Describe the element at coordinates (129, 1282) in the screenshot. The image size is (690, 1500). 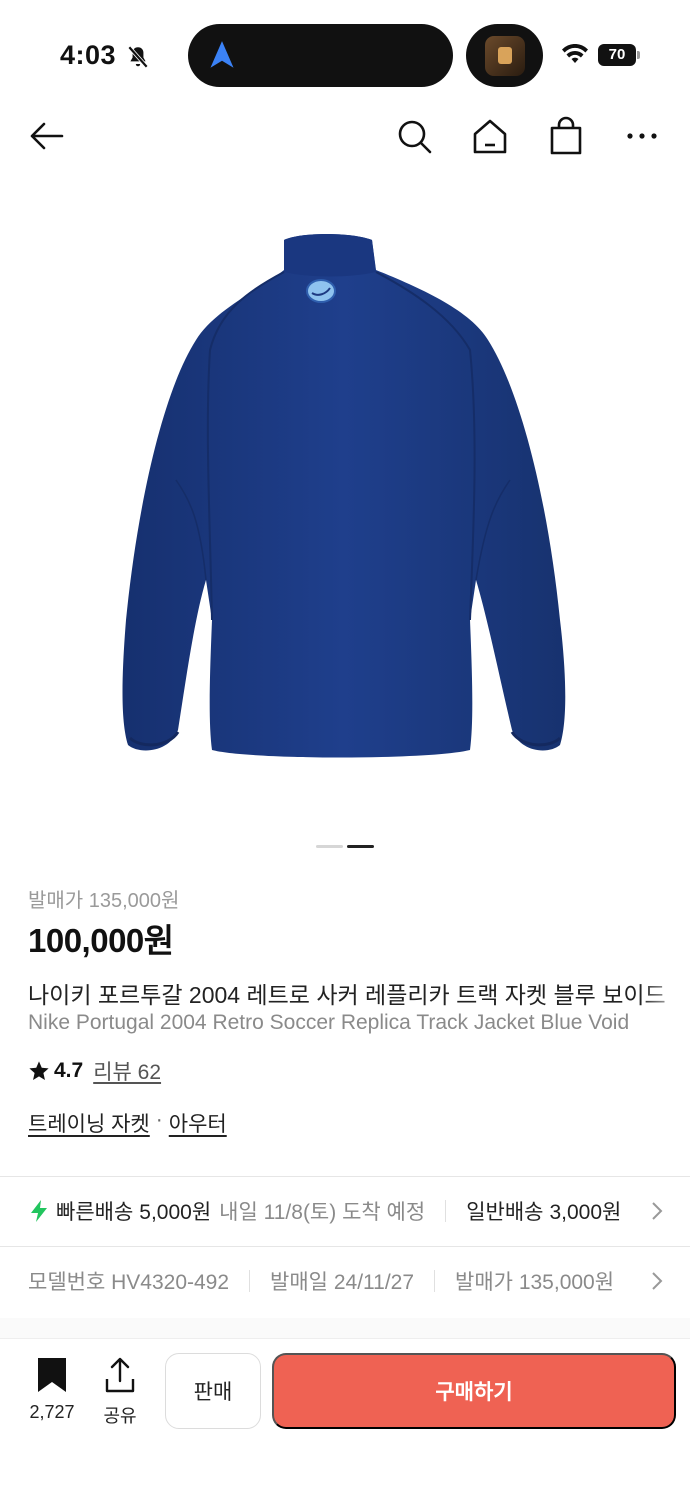
I see `model-number: 모델번호 HV4320-492` at that location.